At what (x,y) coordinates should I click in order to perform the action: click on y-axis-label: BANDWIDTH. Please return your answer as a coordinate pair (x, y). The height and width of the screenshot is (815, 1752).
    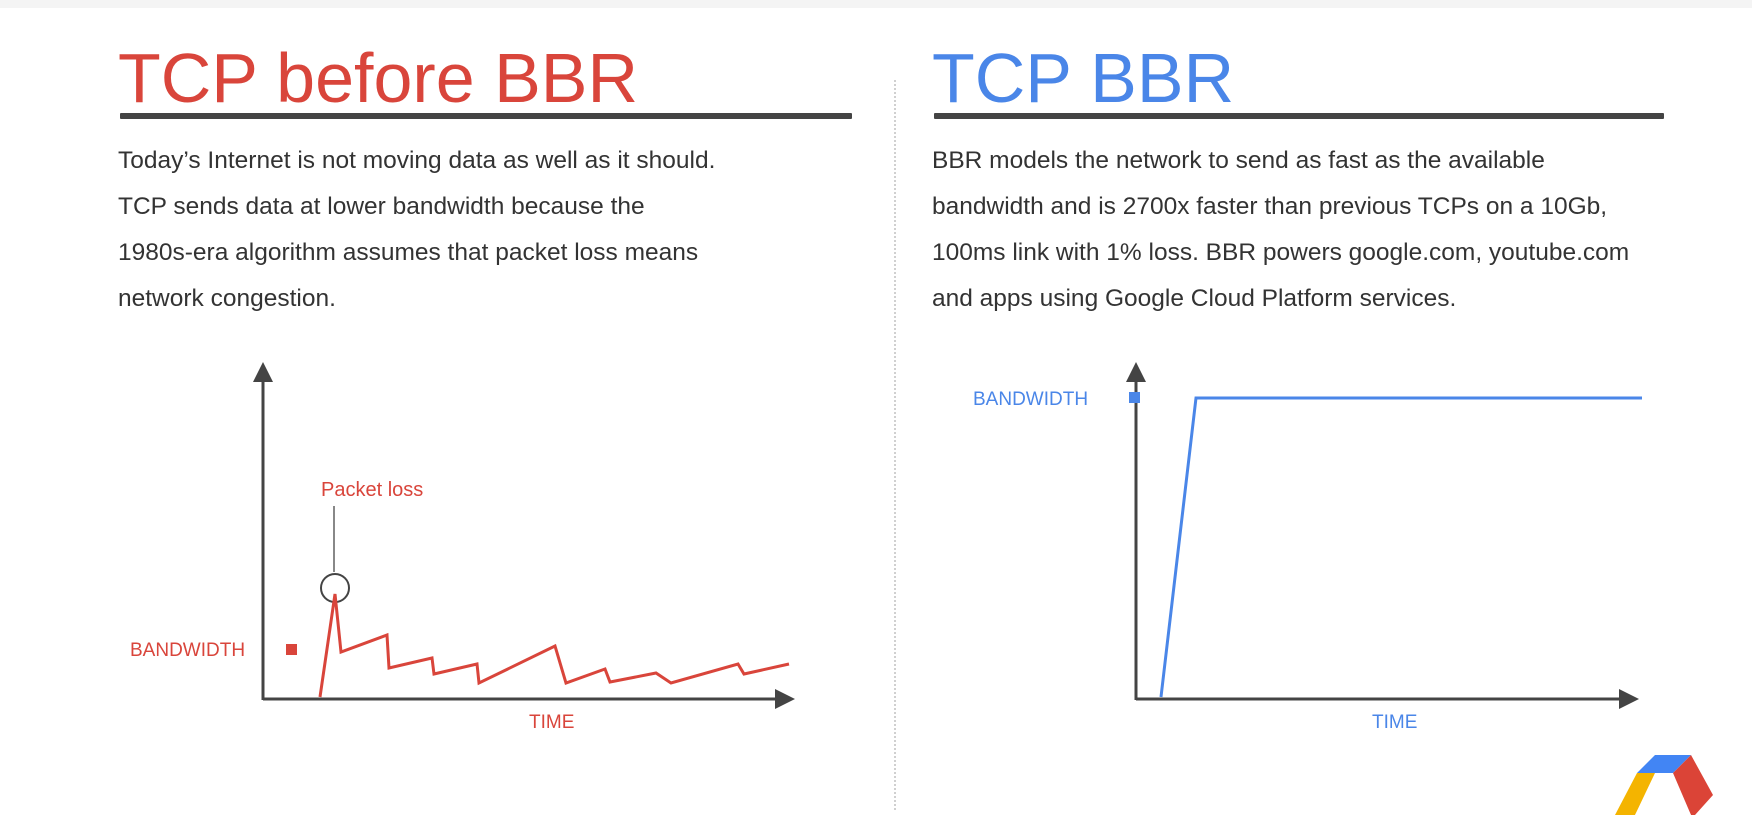
    Looking at the image, I should click on (1030, 399).